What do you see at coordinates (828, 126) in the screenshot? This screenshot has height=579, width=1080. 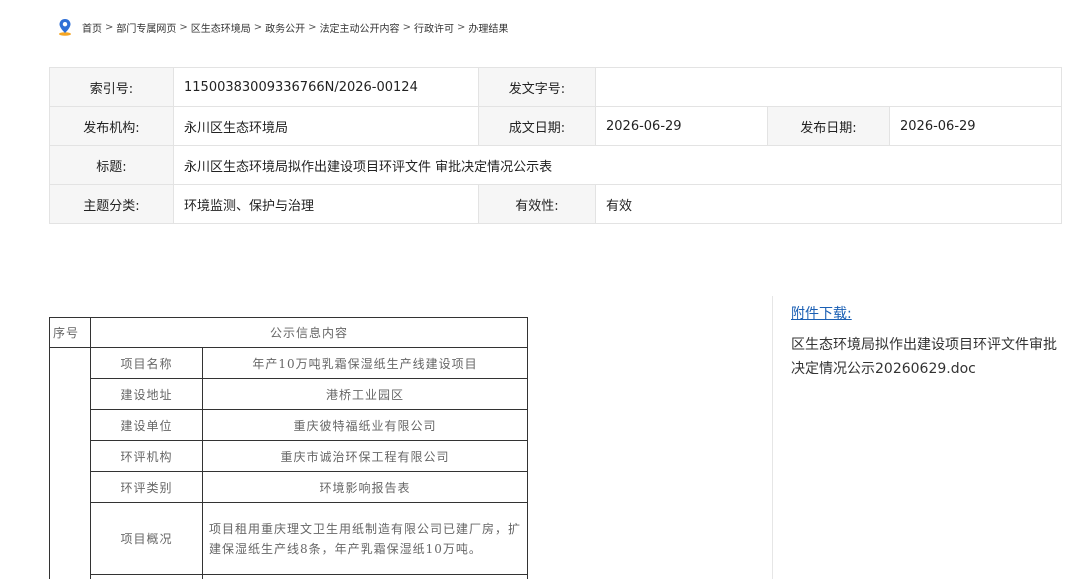 I see `published-date-label: 发布日期:` at bounding box center [828, 126].